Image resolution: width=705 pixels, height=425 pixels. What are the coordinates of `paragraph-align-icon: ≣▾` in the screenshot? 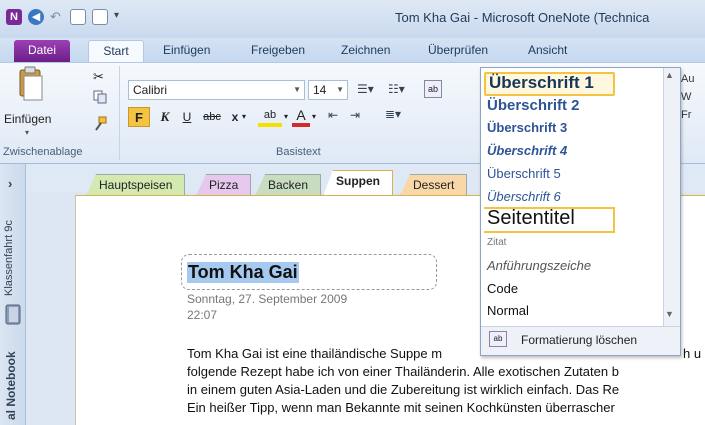 It's located at (393, 114).